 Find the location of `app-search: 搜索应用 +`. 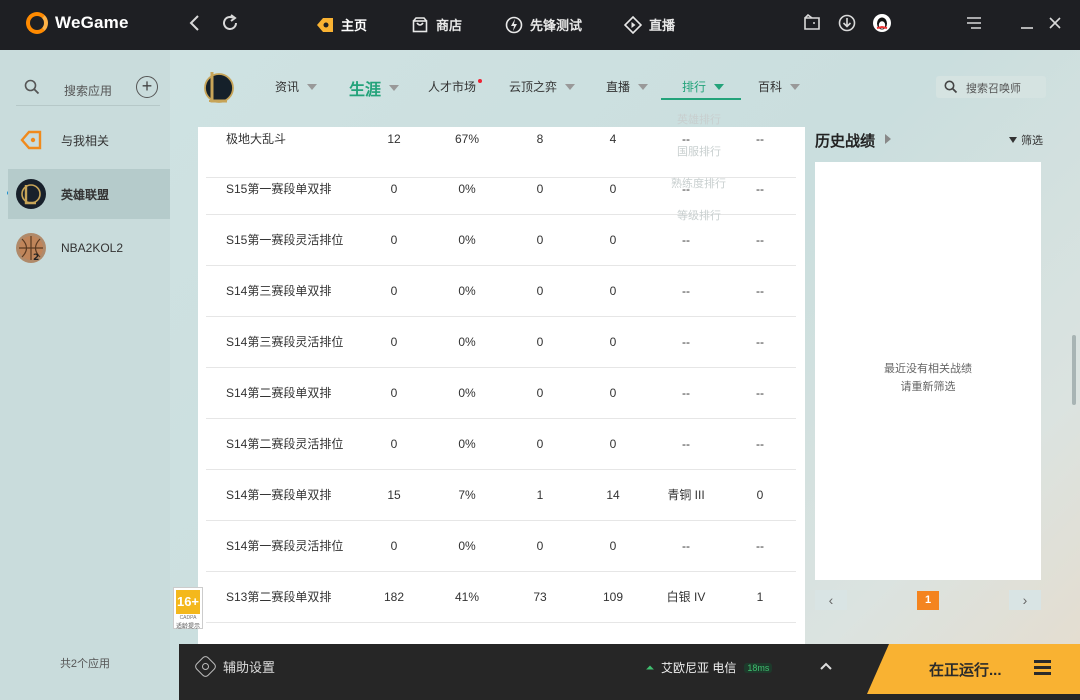

app-search: 搜索应用 + is located at coordinates (88, 91).